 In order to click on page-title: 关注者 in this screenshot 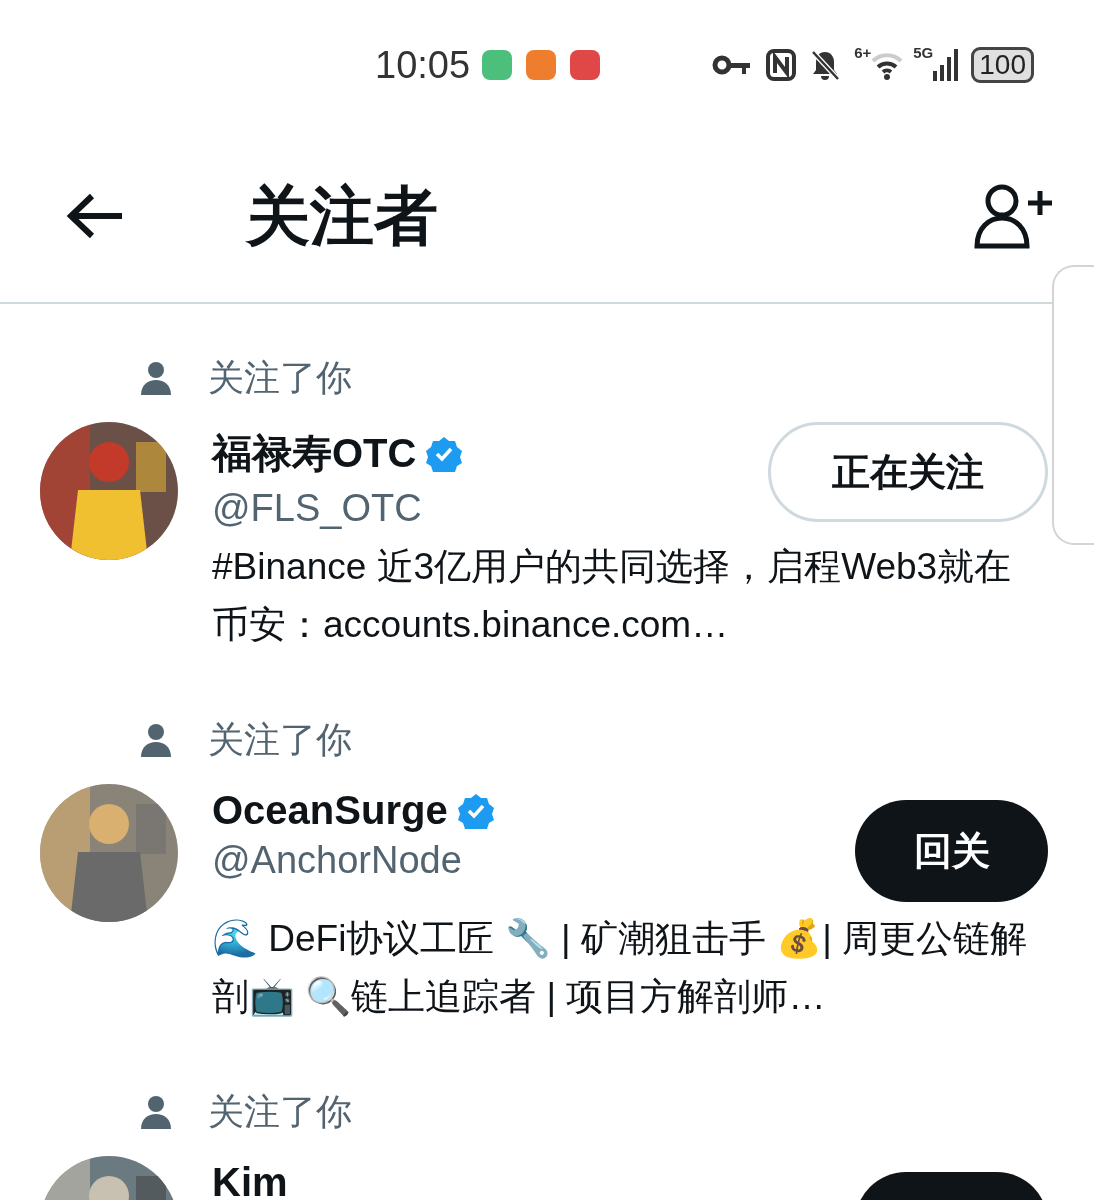, I will do `click(342, 216)`.